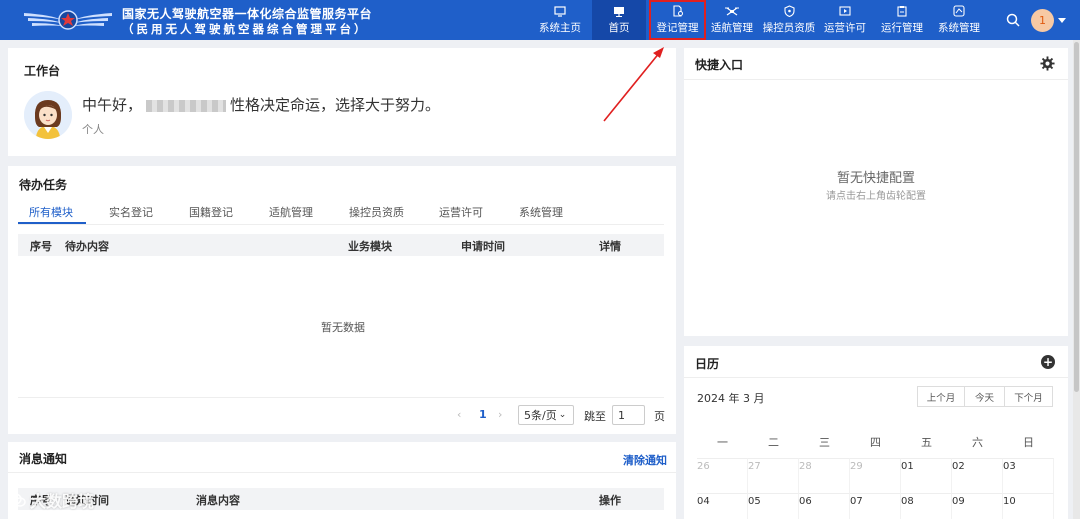 This screenshot has height=519, width=1080. Describe the element at coordinates (335, 105) in the screenshot. I see `greeting-motto: 性格决定命运，选择大于努力。` at that location.